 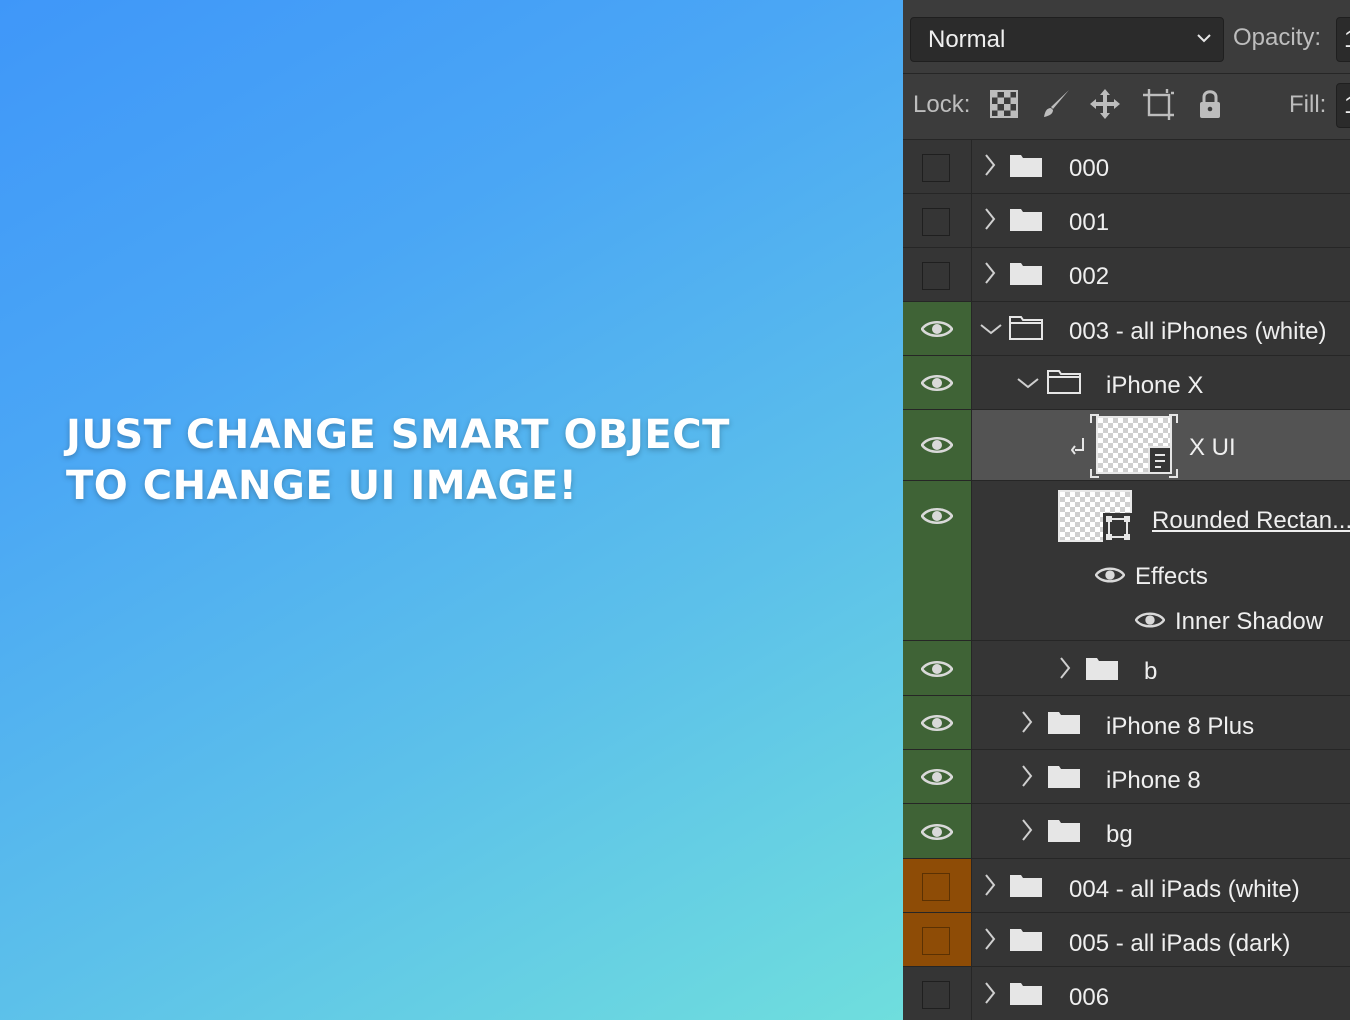 What do you see at coordinates (1198, 331) in the screenshot?
I see `layer-name: 003 - all iPhones (white)` at bounding box center [1198, 331].